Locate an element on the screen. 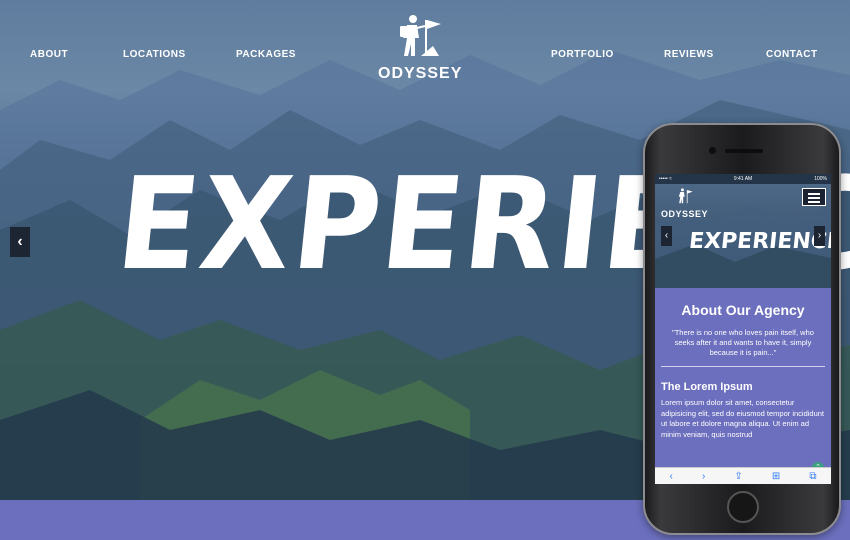 Image resolution: width=850 pixels, height=540 pixels. status-time: 9:41 AM is located at coordinates (743, 179).